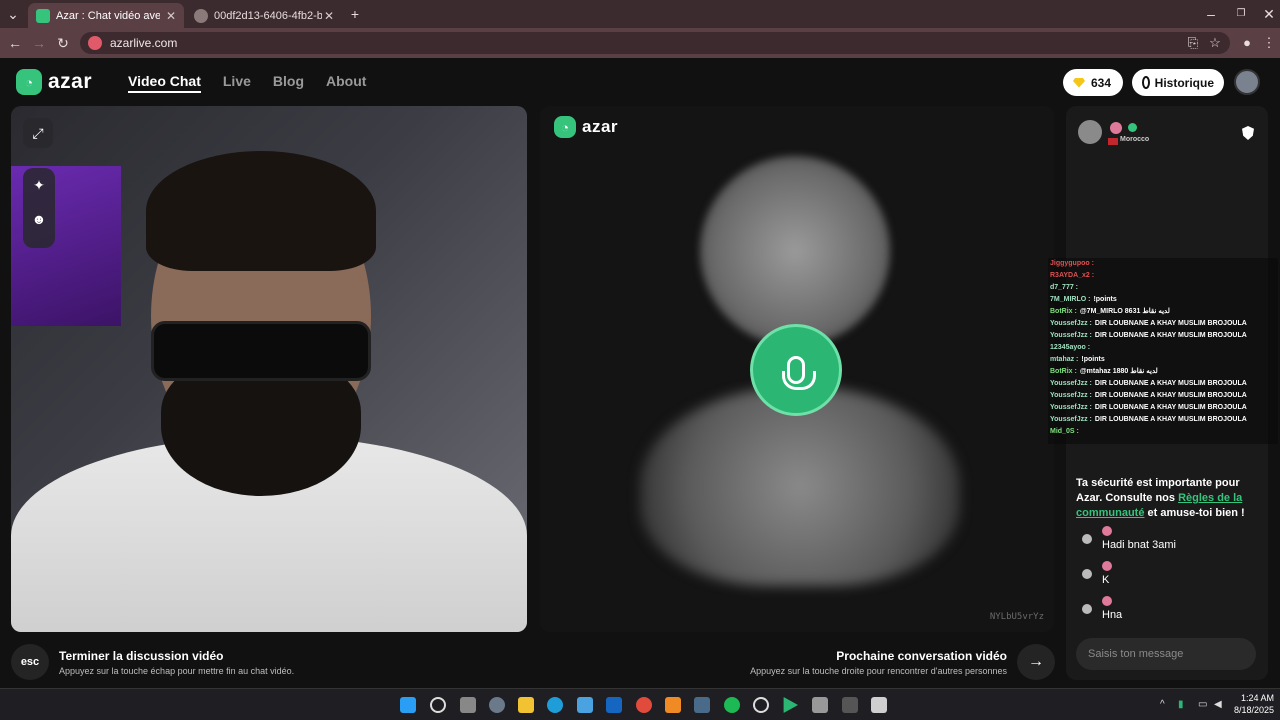 This screenshot has height=720, width=1280. I want to click on app-grid-icon, so click(850, 705).